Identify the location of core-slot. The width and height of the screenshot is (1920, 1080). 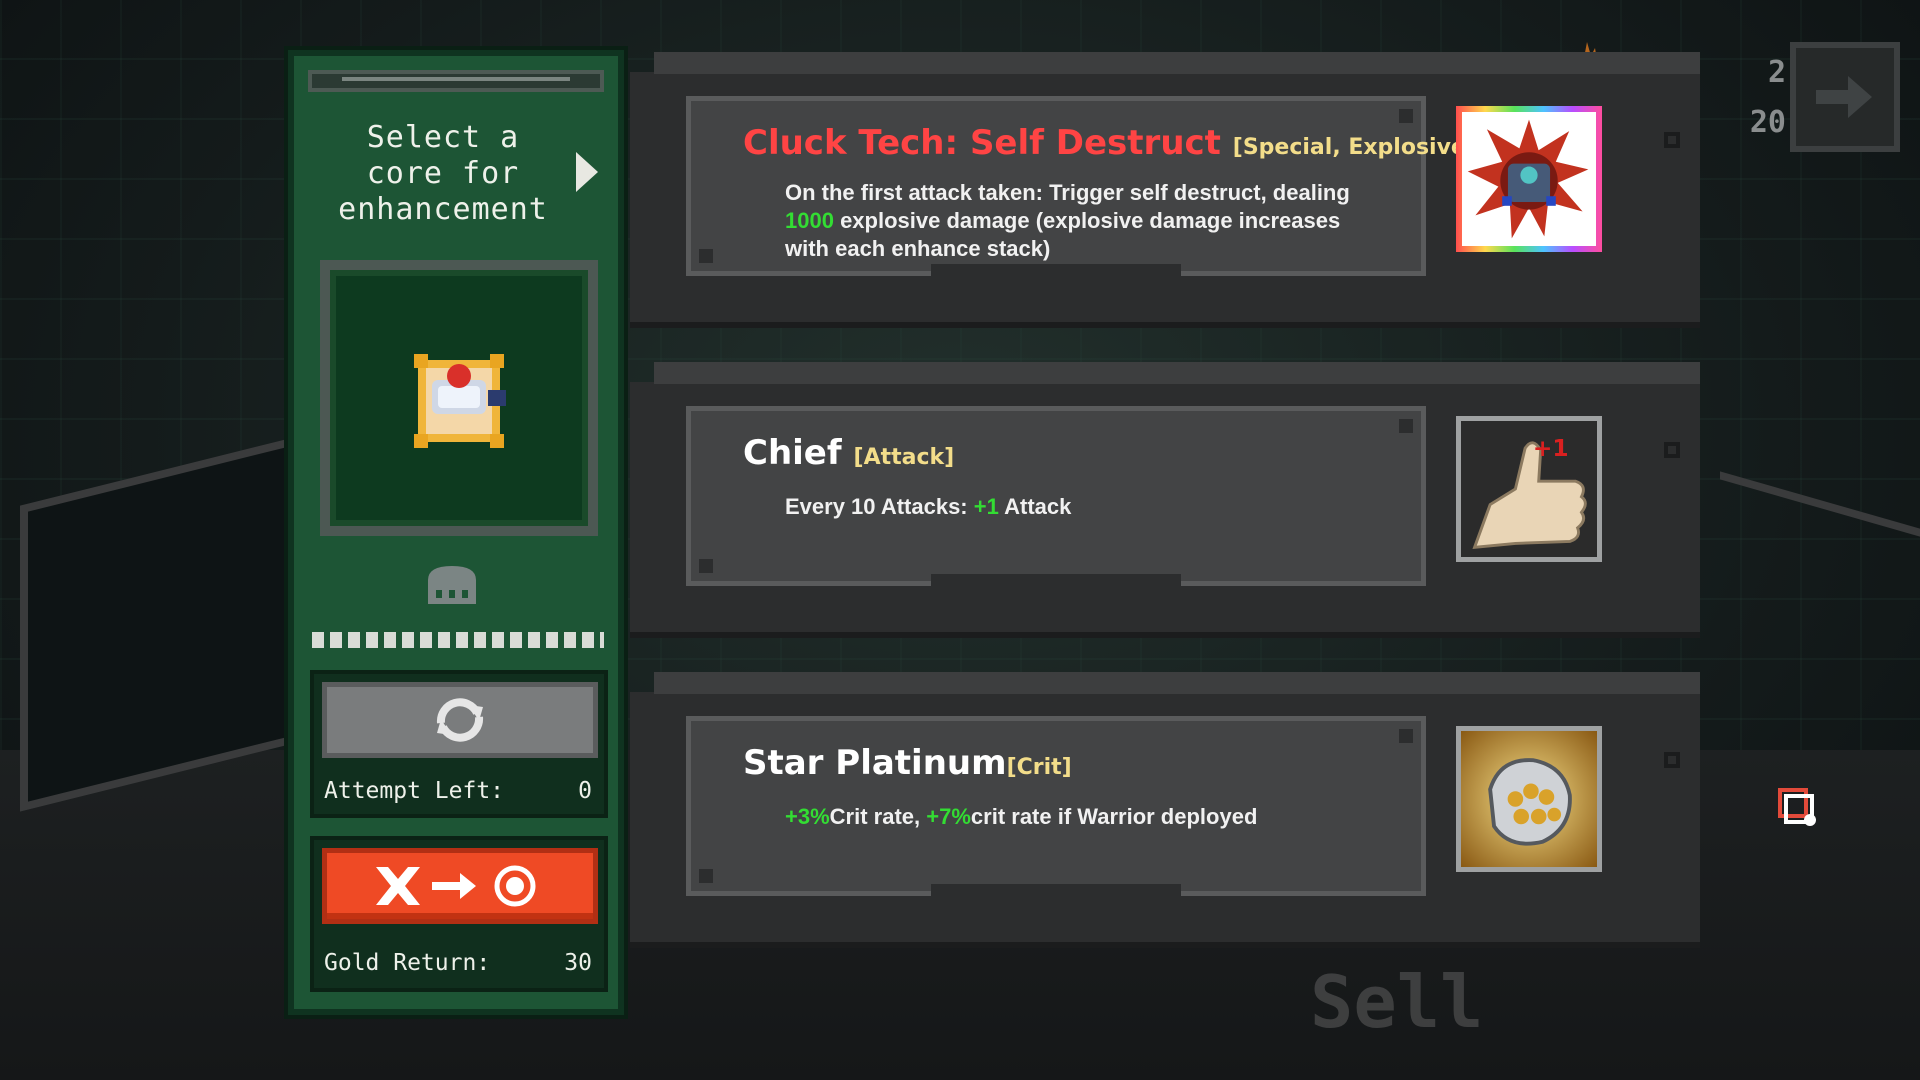
(459, 398).